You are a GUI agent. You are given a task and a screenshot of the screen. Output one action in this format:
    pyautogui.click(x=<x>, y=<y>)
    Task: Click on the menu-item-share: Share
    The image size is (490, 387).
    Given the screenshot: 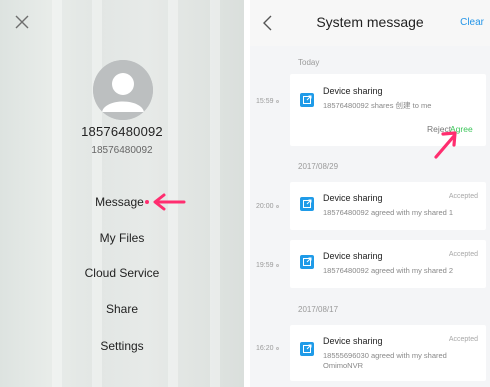 What is the action you would take?
    pyautogui.click(x=122, y=309)
    